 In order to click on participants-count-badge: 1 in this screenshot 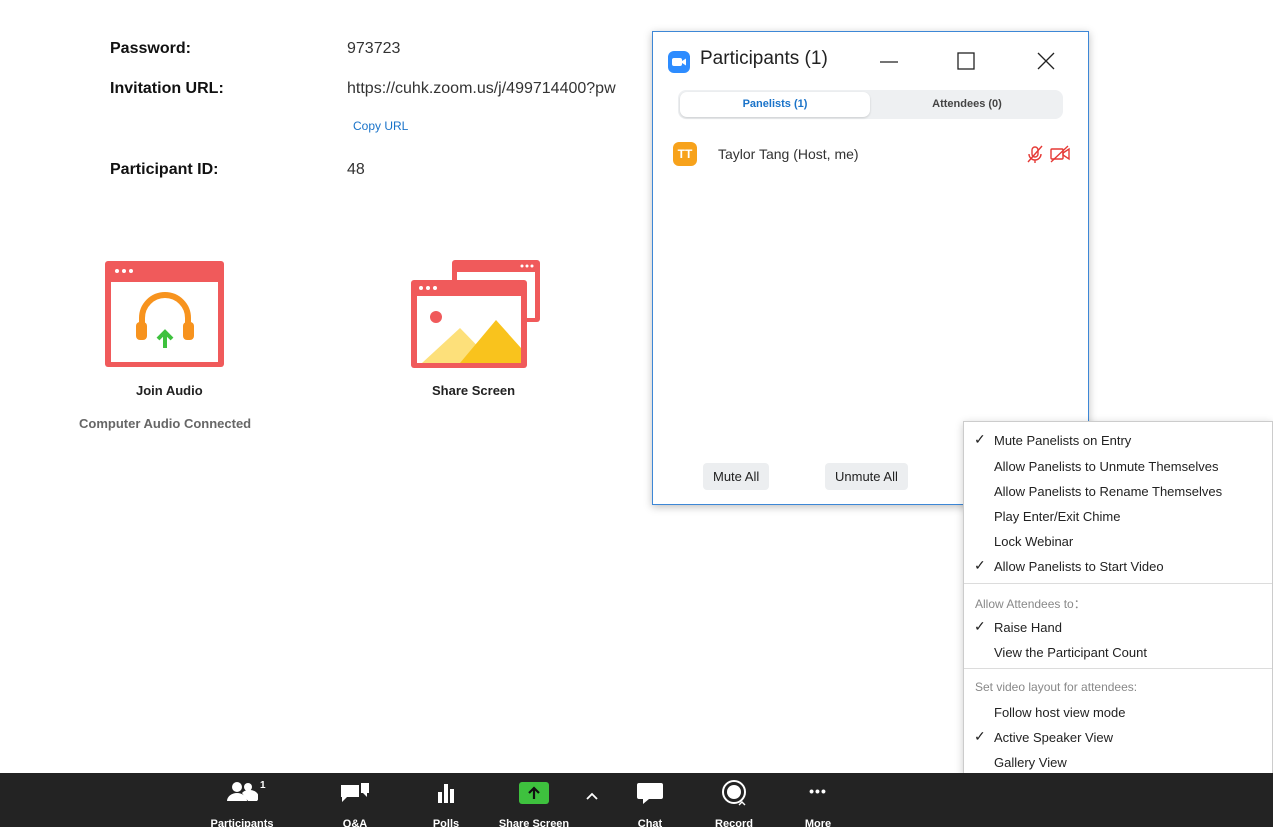, I will do `click(263, 785)`.